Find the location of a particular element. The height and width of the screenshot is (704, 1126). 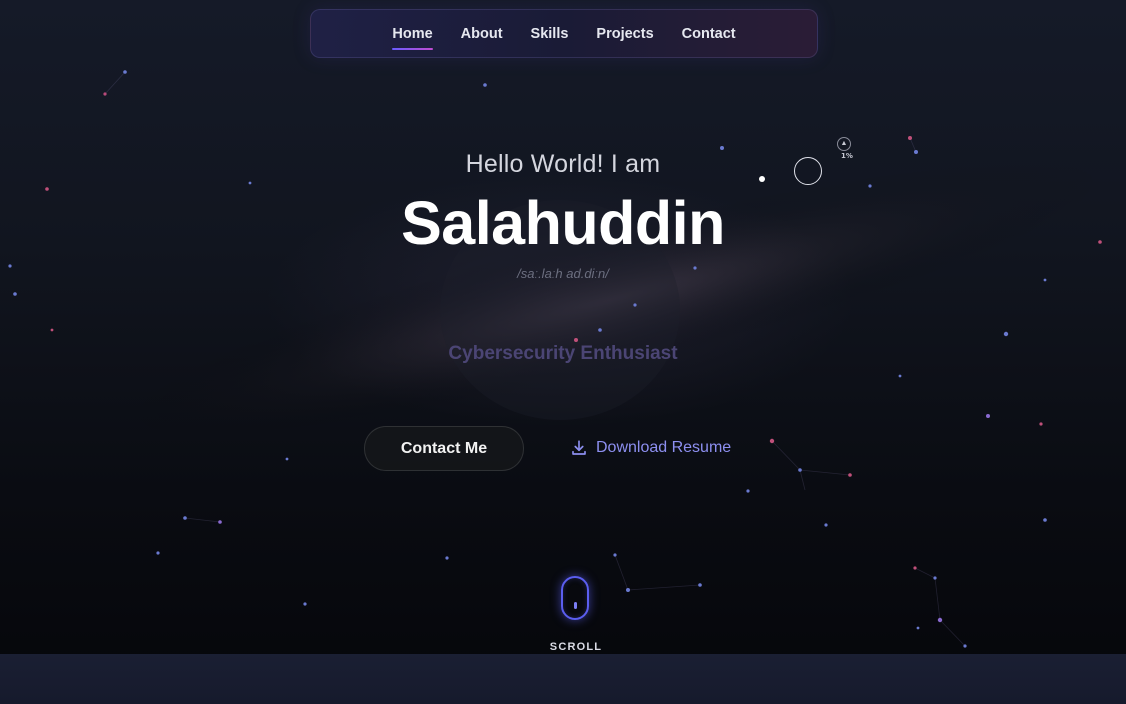

download-icon is located at coordinates (579, 448).